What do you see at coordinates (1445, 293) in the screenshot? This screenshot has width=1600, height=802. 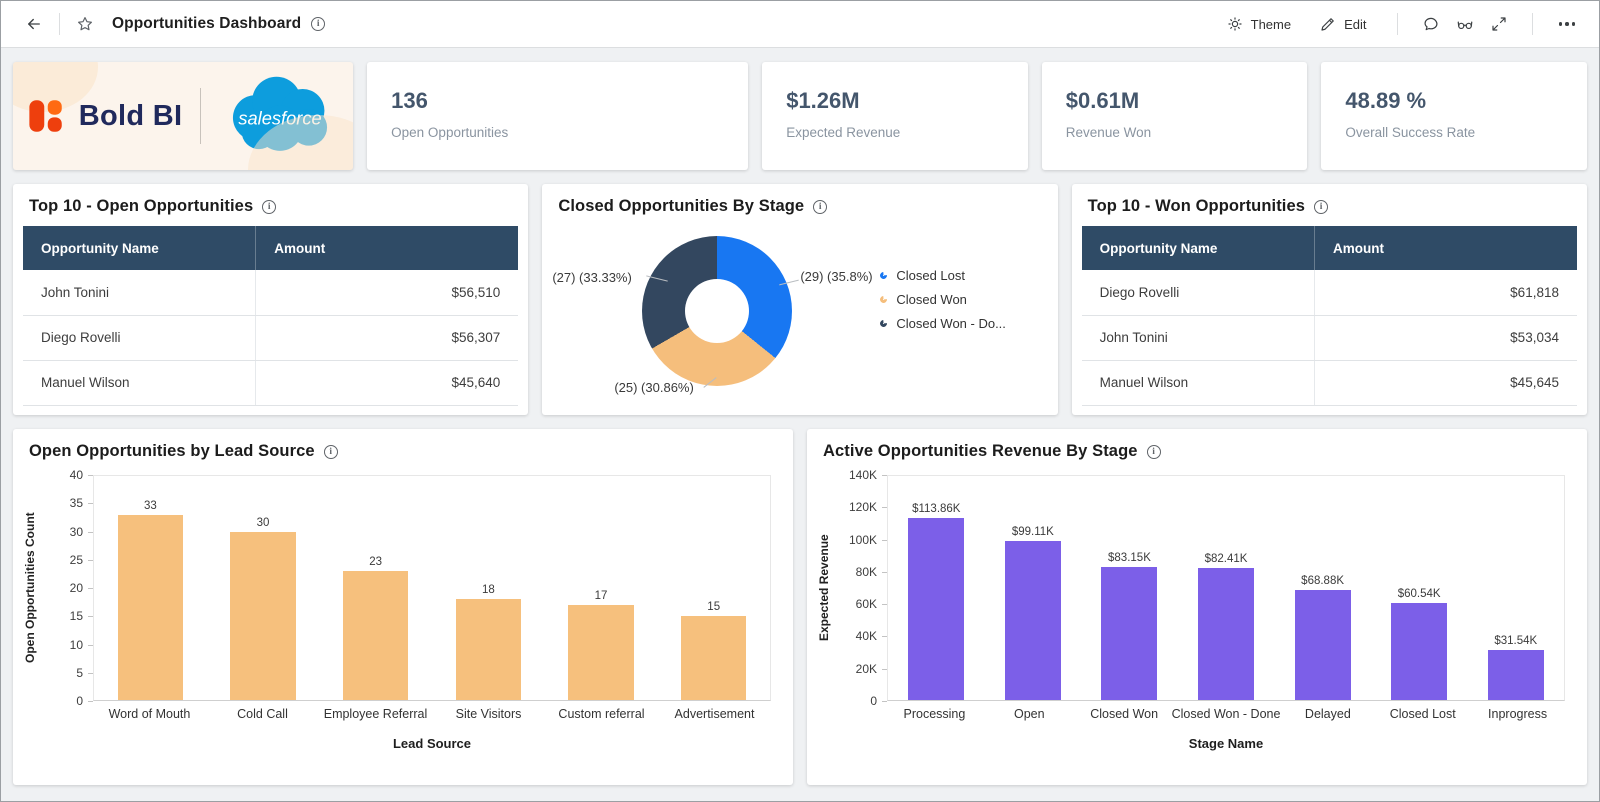 I see `cell-amount: $61,818` at bounding box center [1445, 293].